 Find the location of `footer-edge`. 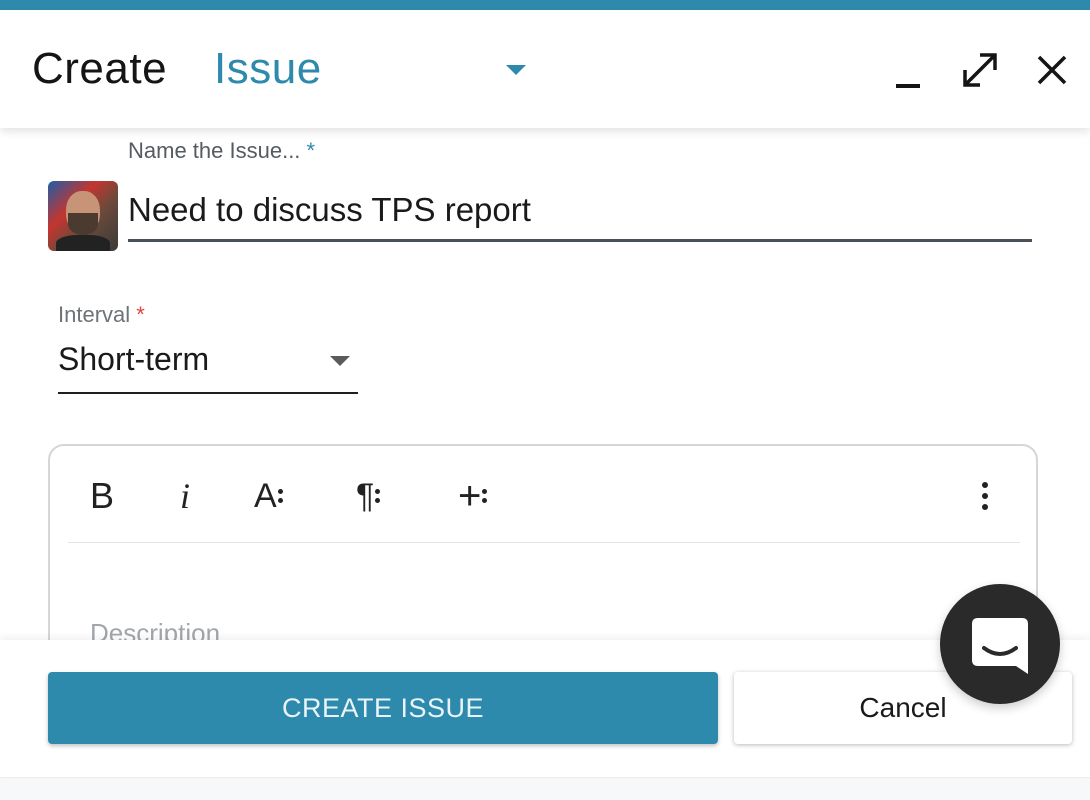

footer-edge is located at coordinates (545, 788).